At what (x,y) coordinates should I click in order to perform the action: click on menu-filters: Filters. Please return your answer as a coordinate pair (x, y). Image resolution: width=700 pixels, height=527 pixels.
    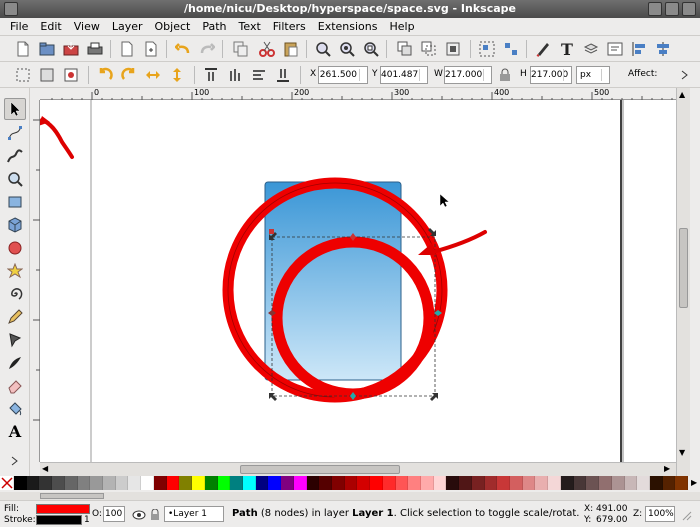
    Looking at the image, I should click on (289, 27).